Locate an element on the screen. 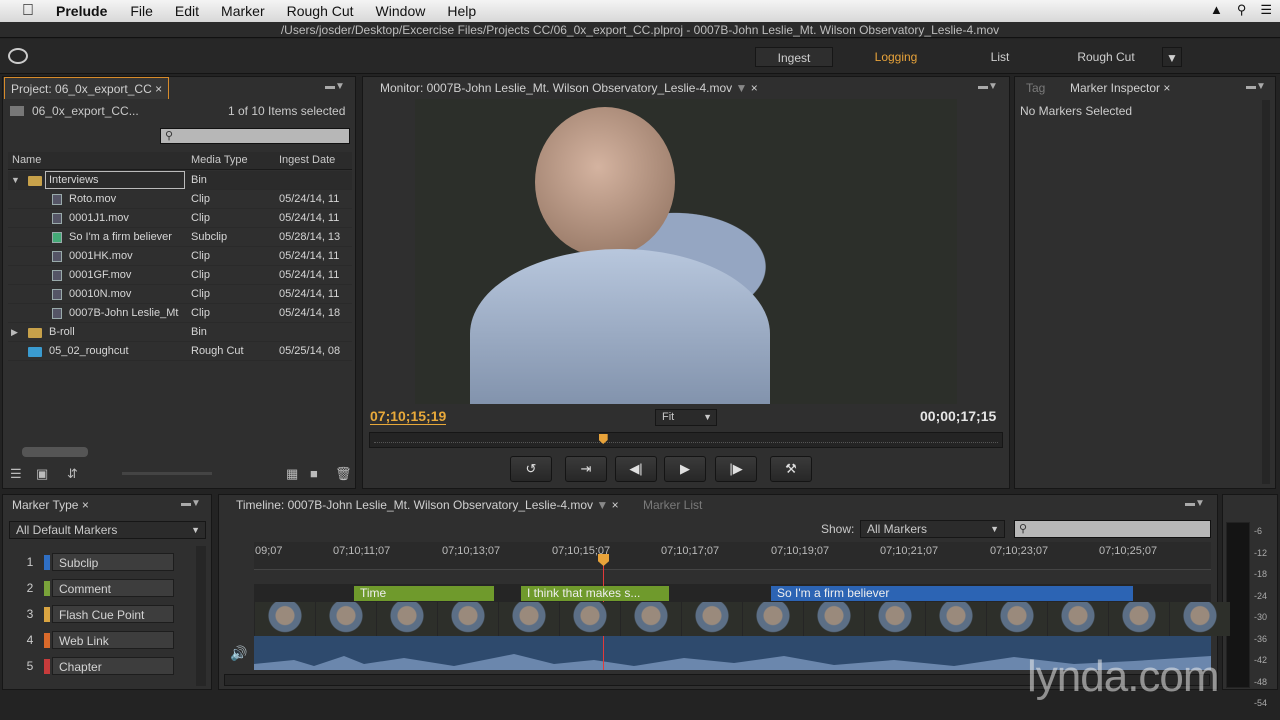 Image resolution: width=1280 pixels, height=720 pixels. marker-type-row: 1 Subclip is located at coordinates (100, 562).